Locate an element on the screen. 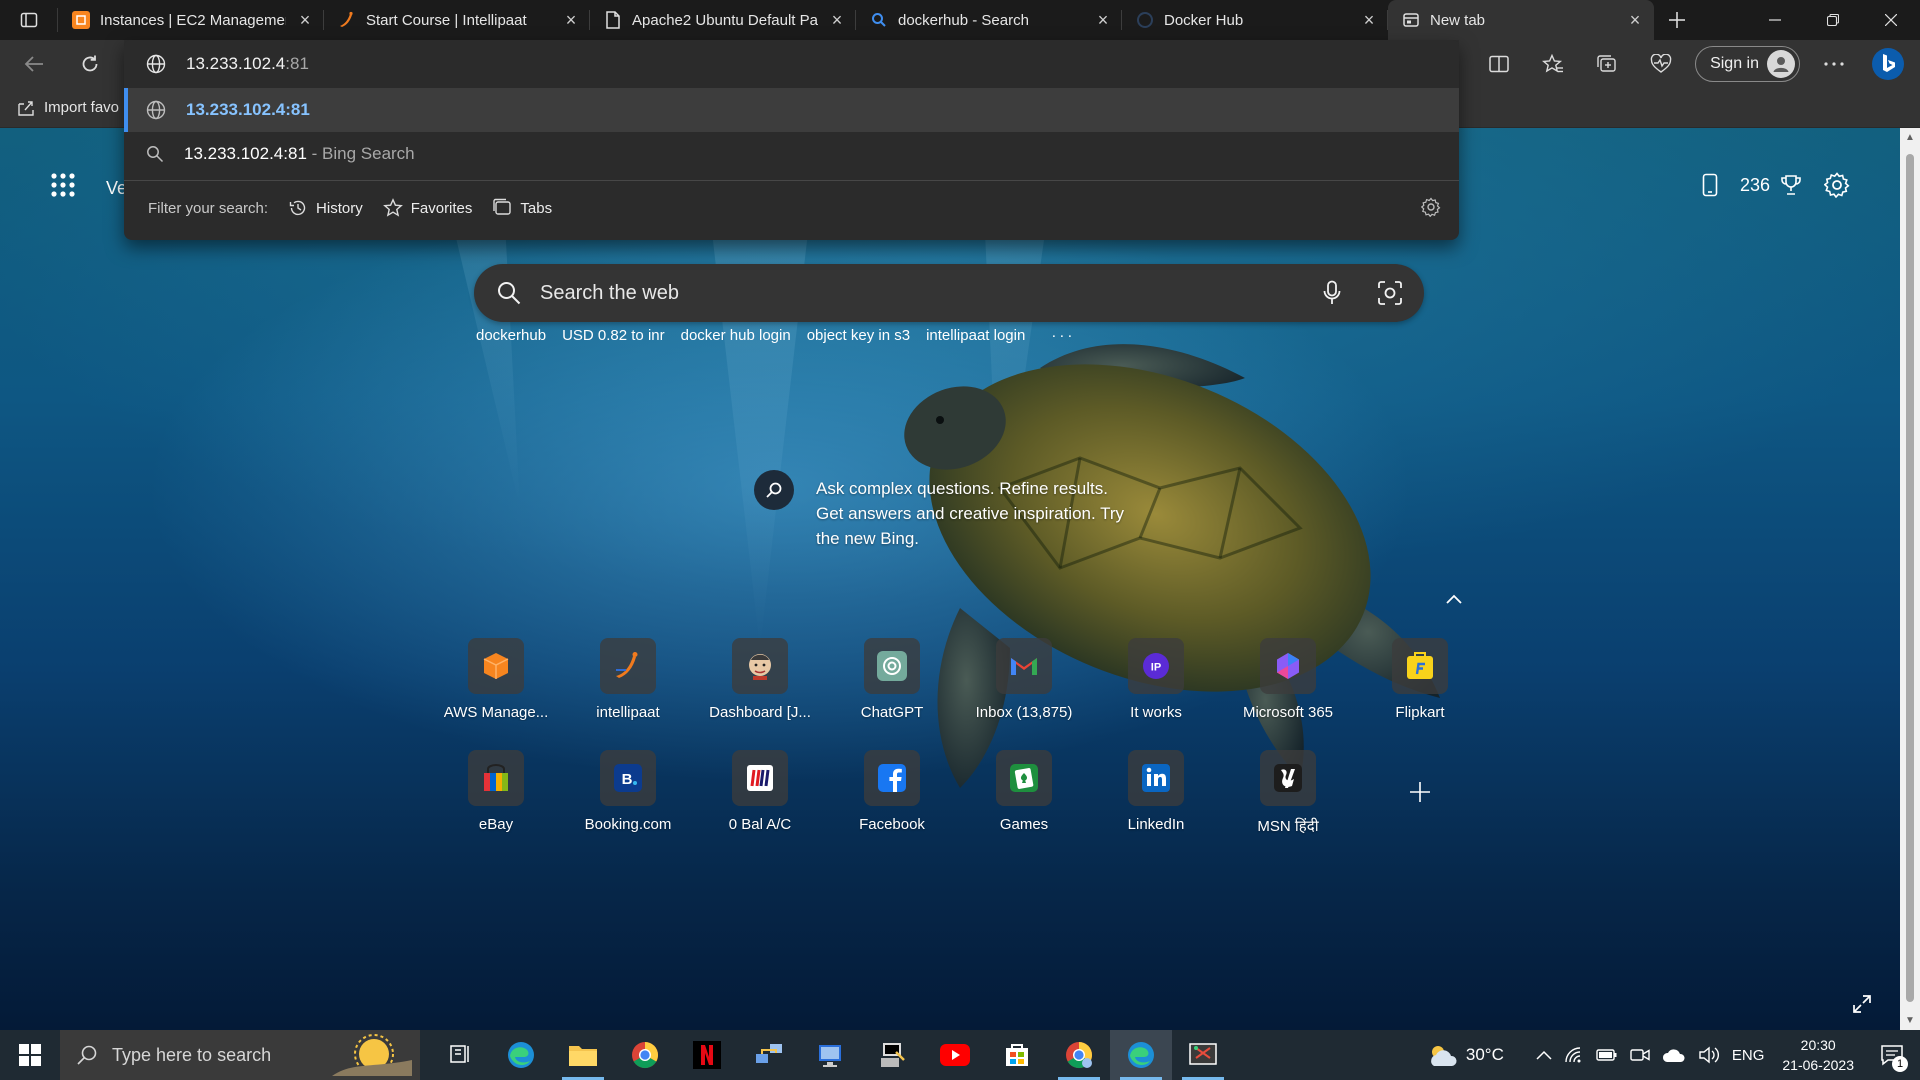 Image resolution: width=1920 pixels, height=1080 pixels. bing-chat-button is located at coordinates (1888, 64).